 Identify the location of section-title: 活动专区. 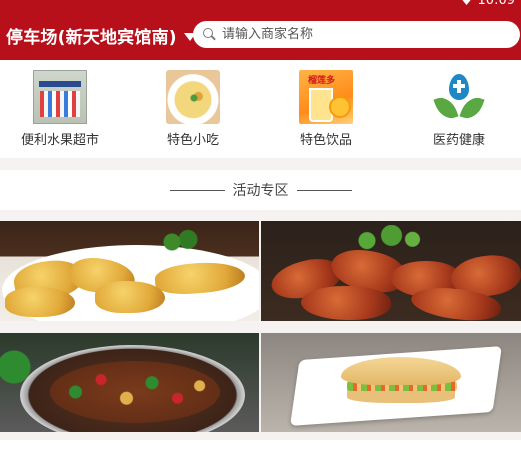
(260, 191).